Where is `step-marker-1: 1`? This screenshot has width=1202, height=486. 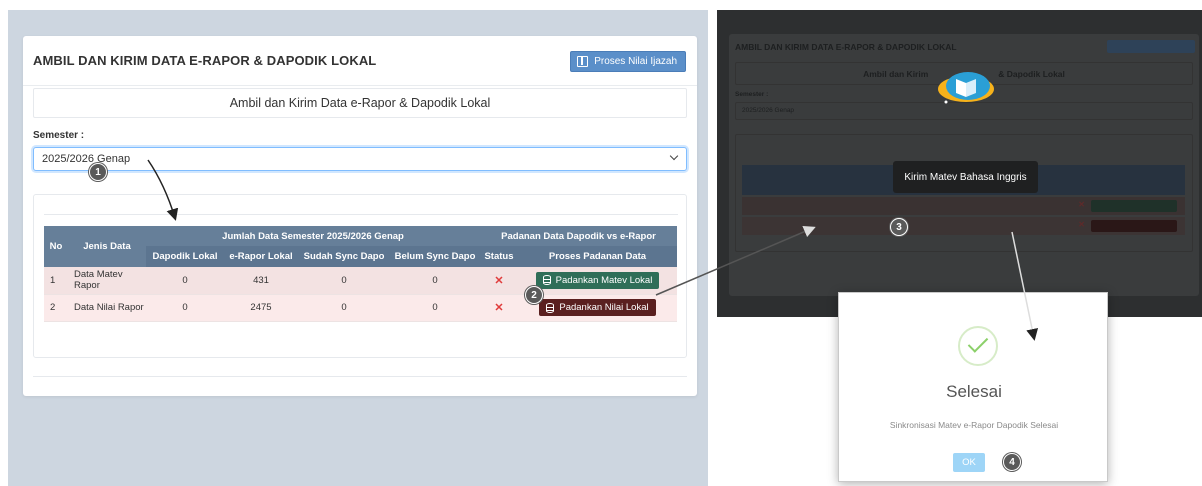
step-marker-1: 1 is located at coordinates (98, 172).